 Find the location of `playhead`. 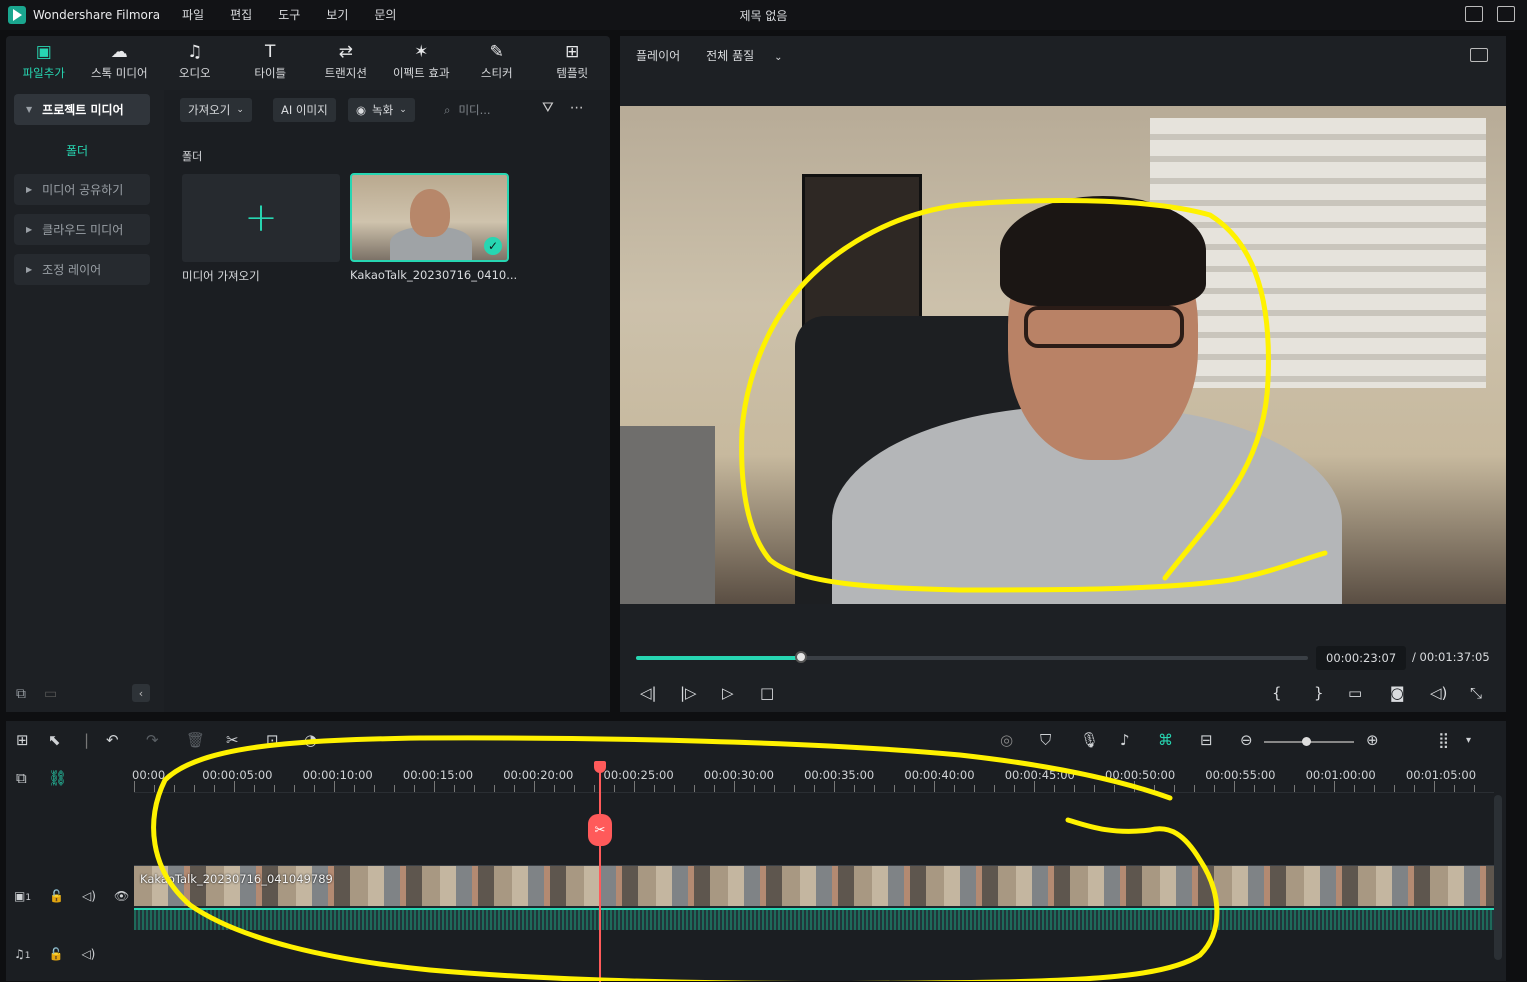

playhead is located at coordinates (600, 871).